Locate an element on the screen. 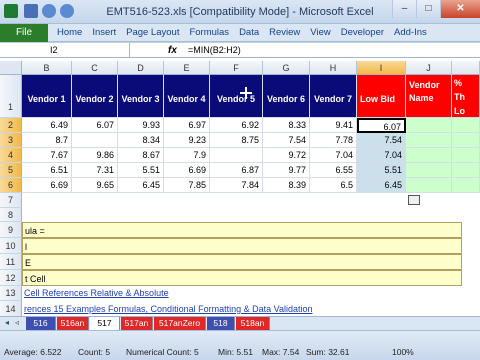 Image resolution: width=480 pixels, height=360 pixels. column-header-c: C is located at coordinates (95, 68).